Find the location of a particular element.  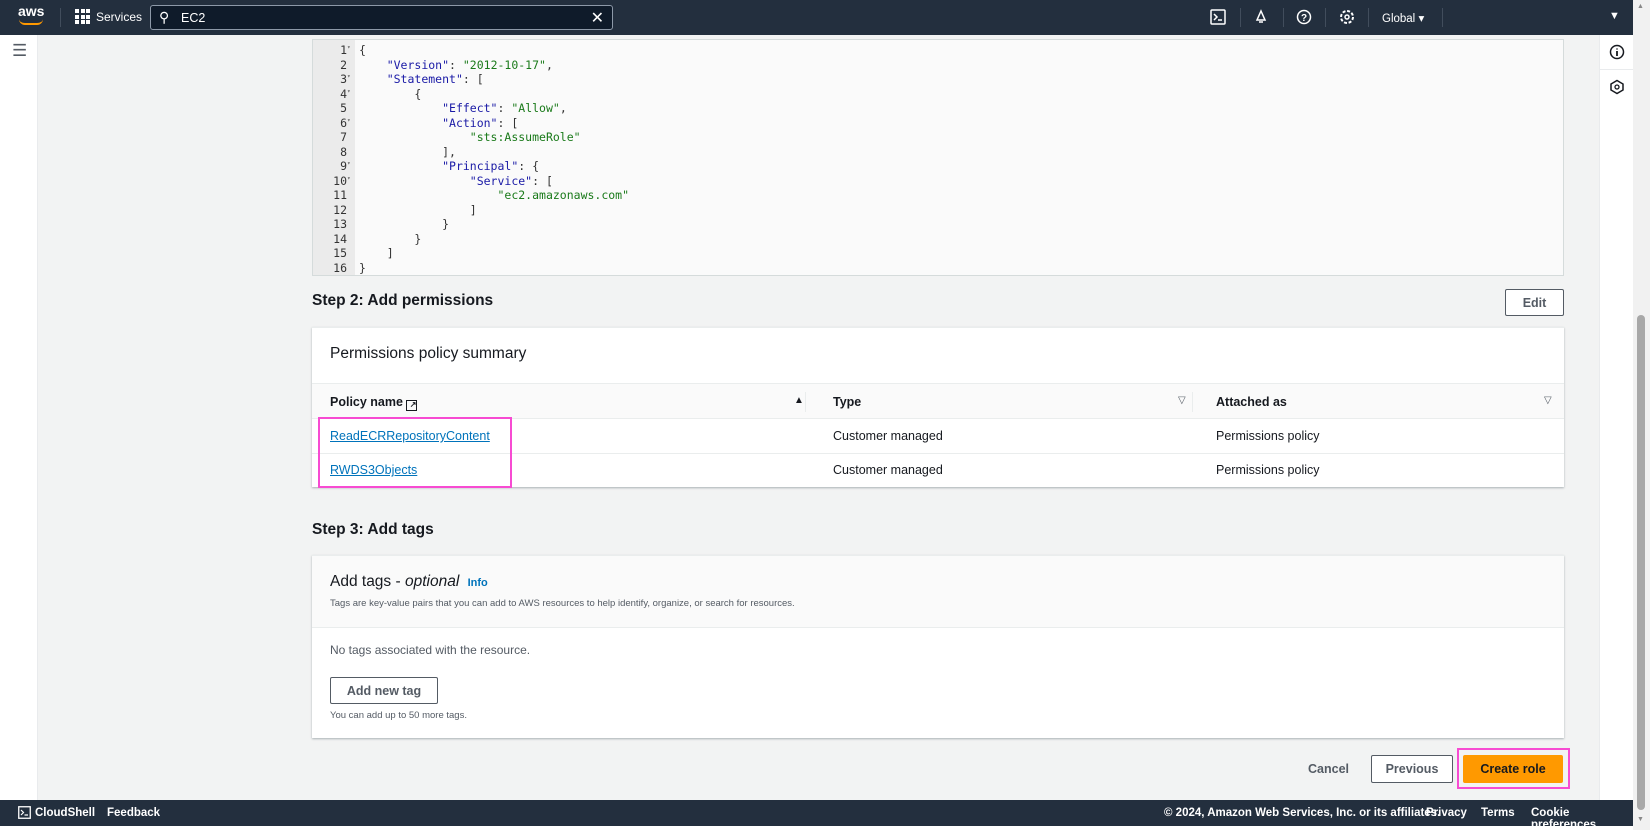

code-line: "Effect": "Allow", is located at coordinates (504, 108).